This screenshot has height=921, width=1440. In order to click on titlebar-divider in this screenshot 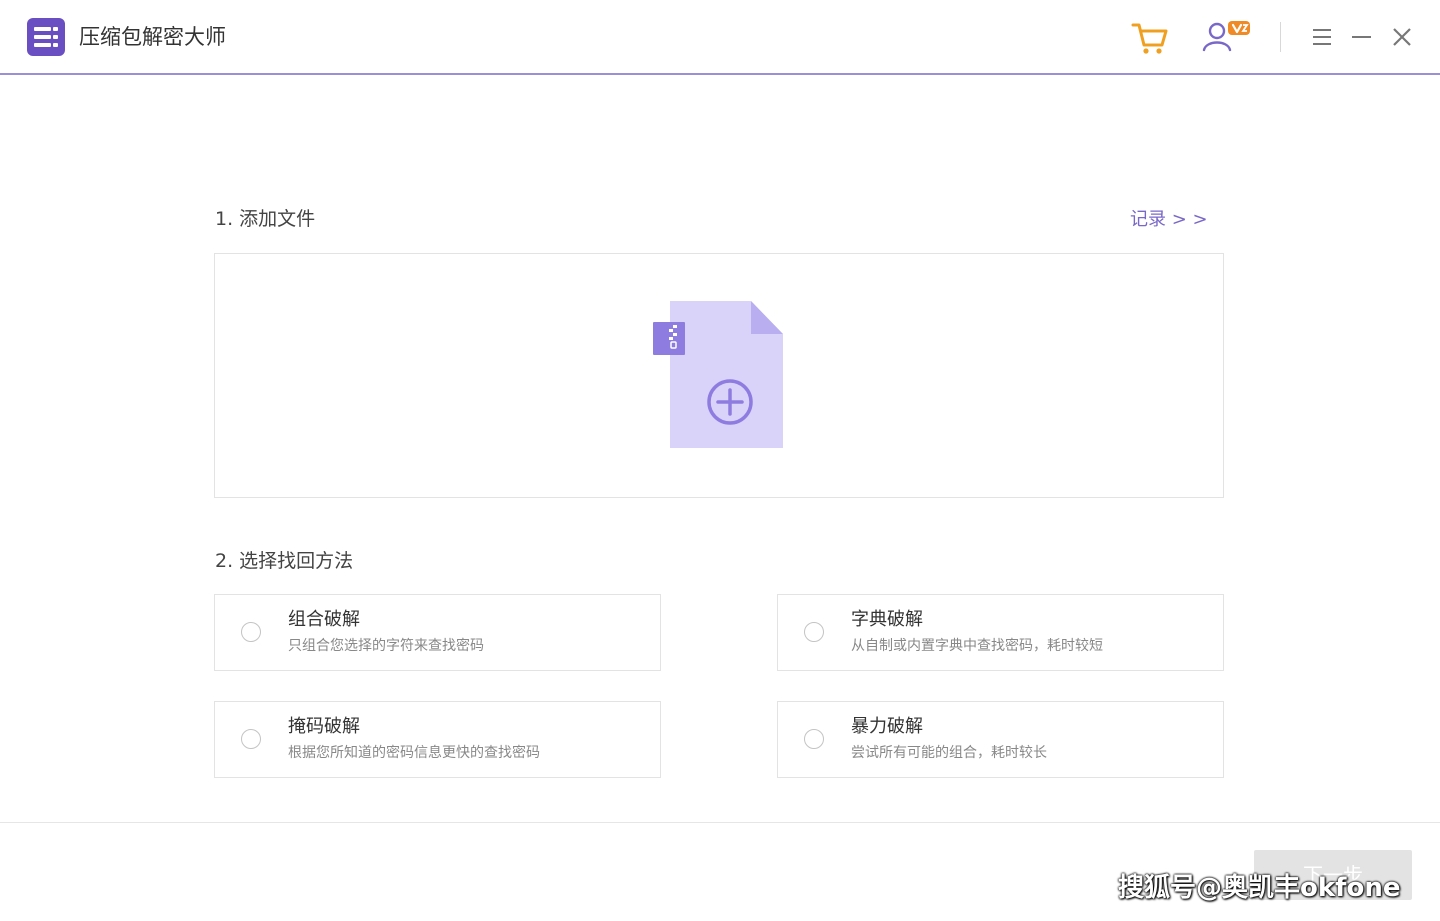, I will do `click(1280, 37)`.